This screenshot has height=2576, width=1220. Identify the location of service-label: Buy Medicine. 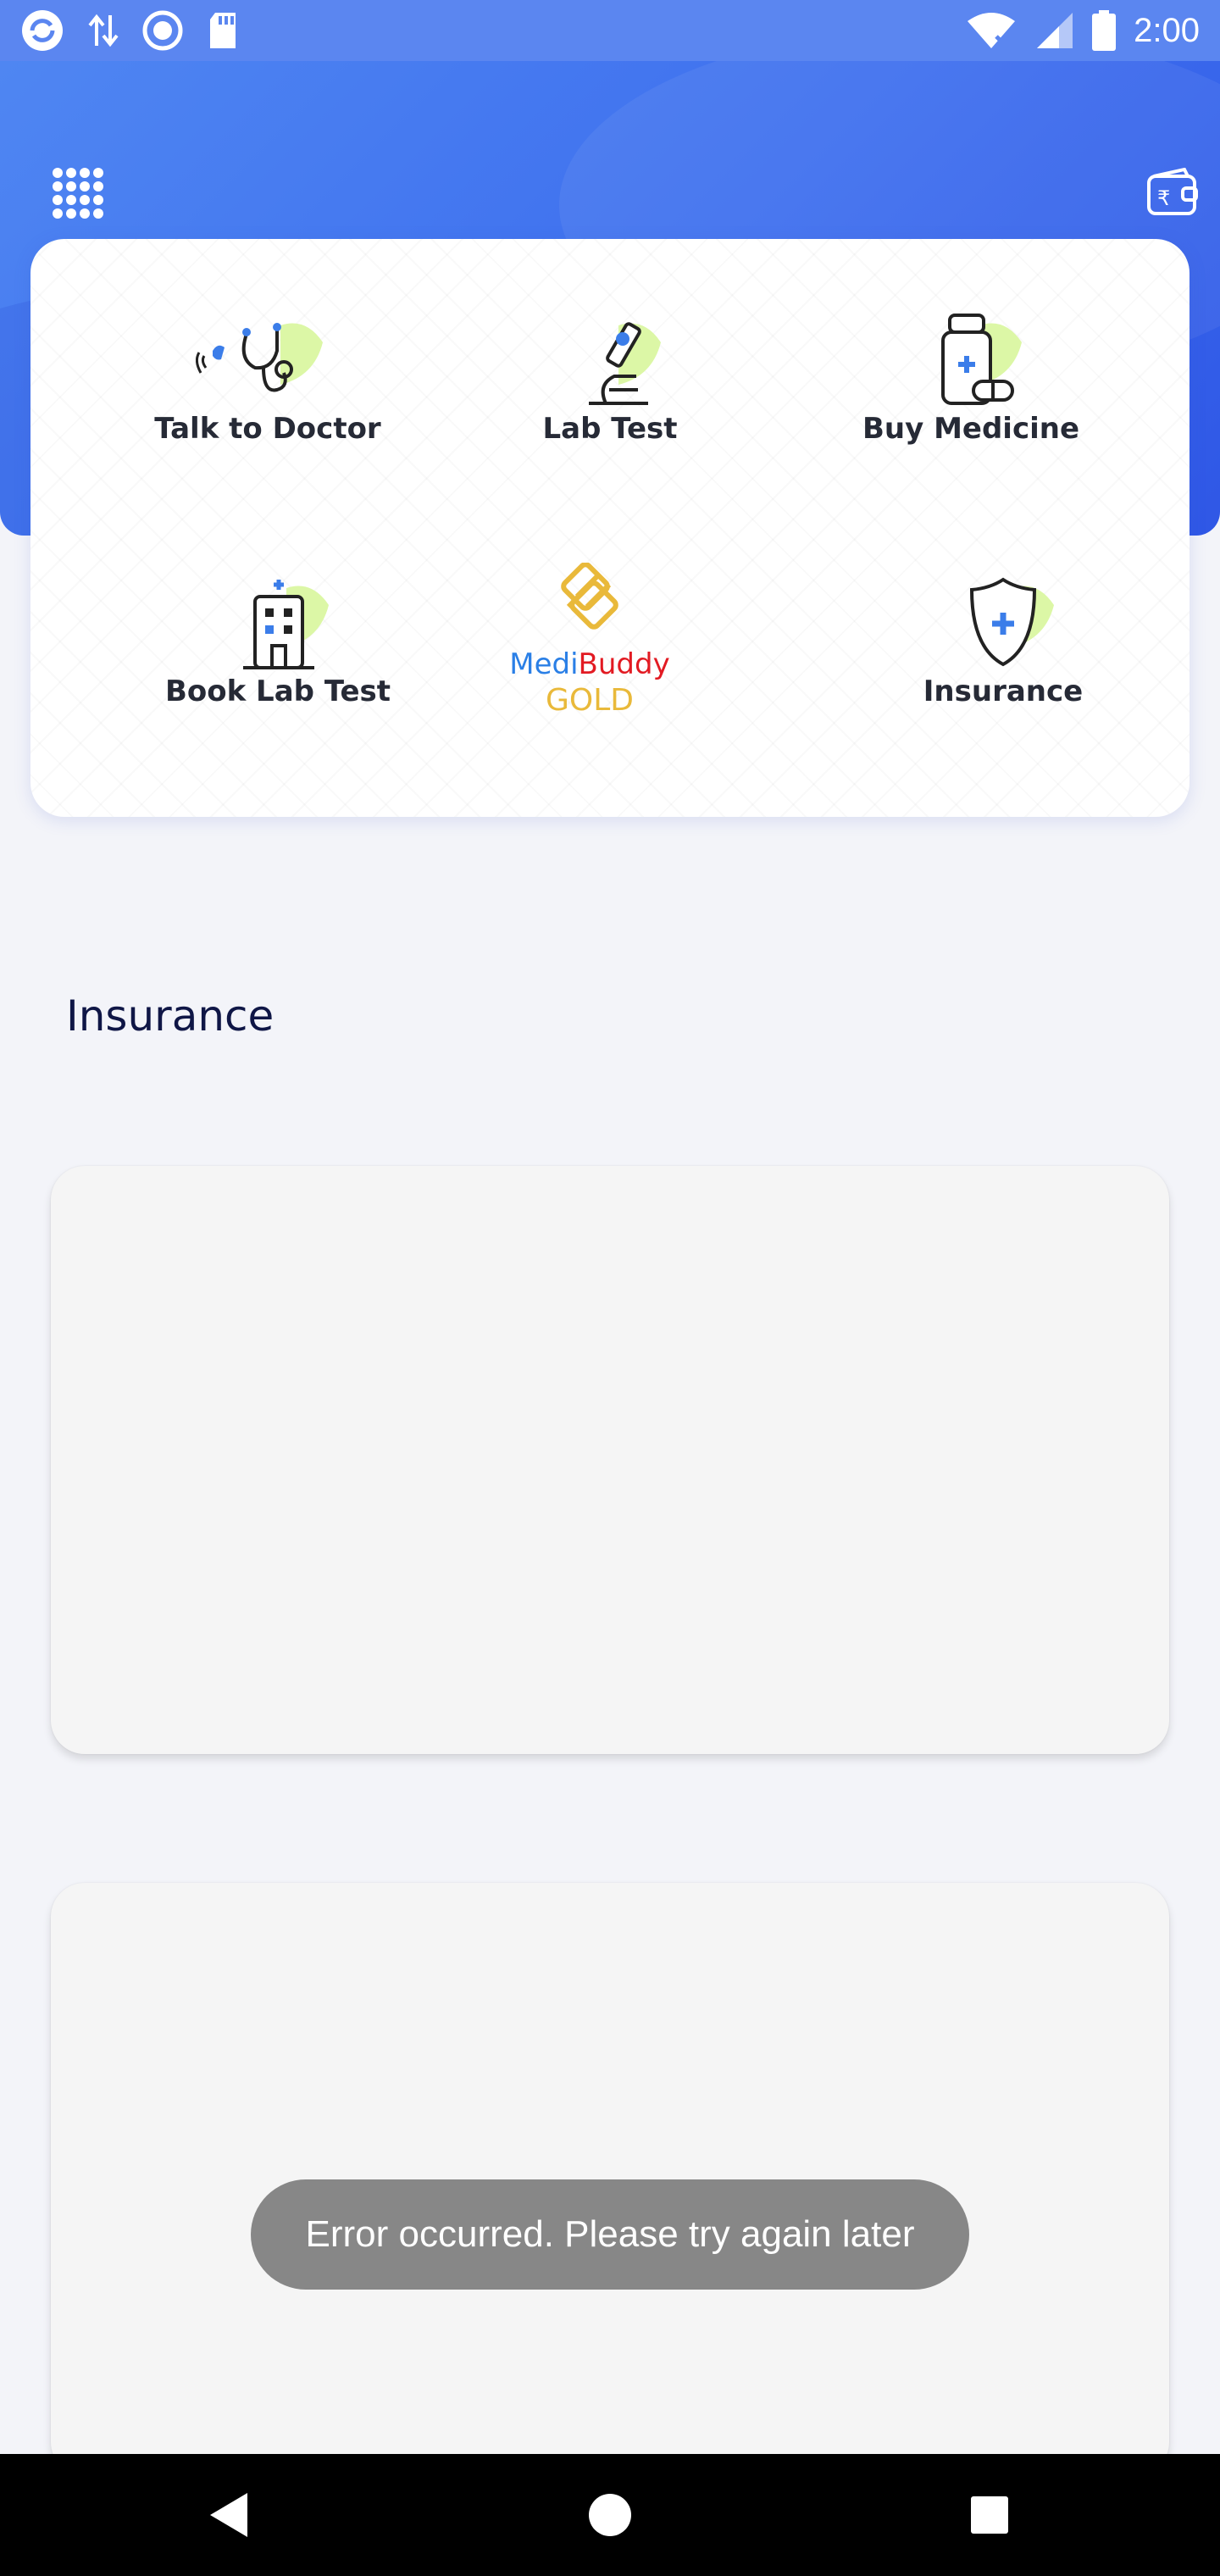
(971, 429).